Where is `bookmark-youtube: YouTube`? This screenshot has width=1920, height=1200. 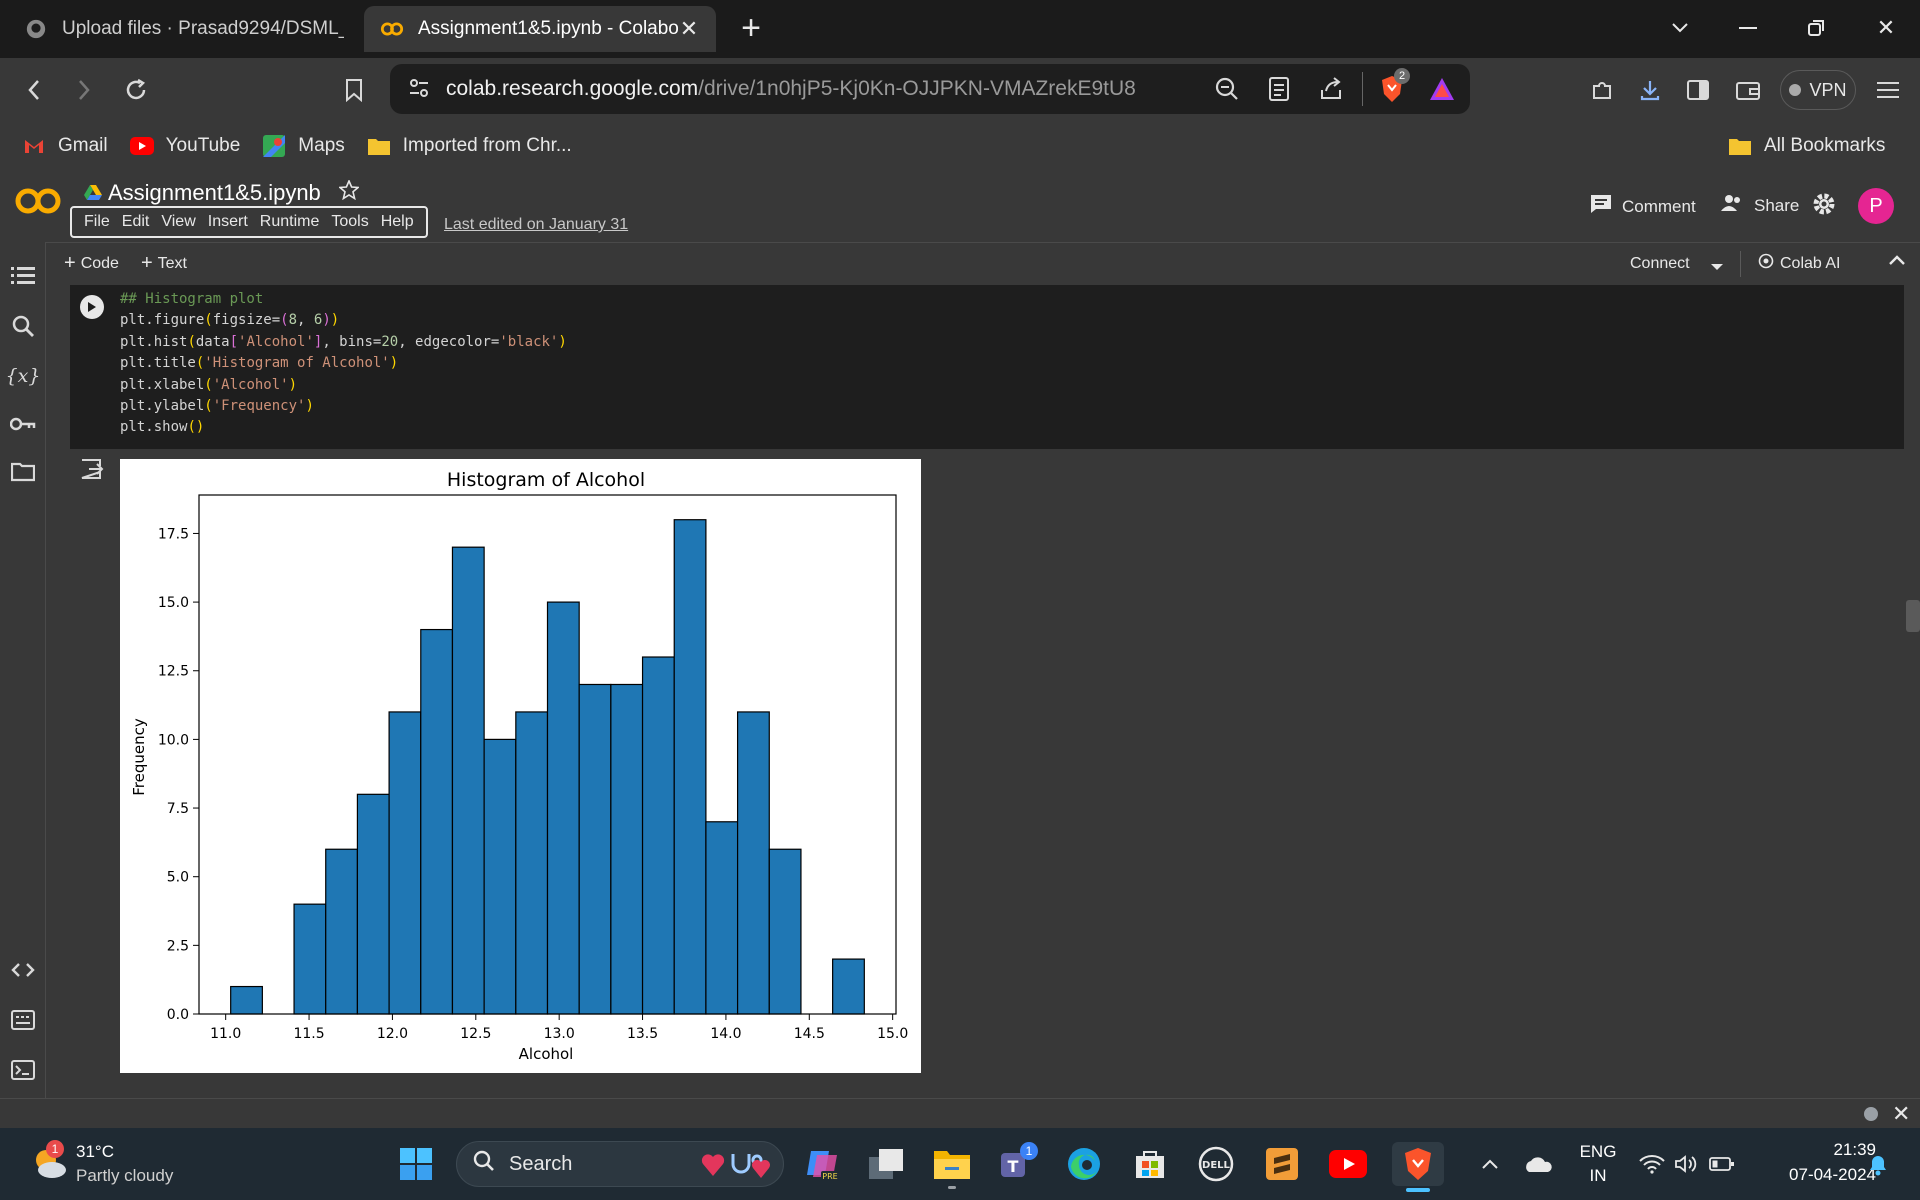
bookmark-youtube: YouTube is located at coordinates (184, 146).